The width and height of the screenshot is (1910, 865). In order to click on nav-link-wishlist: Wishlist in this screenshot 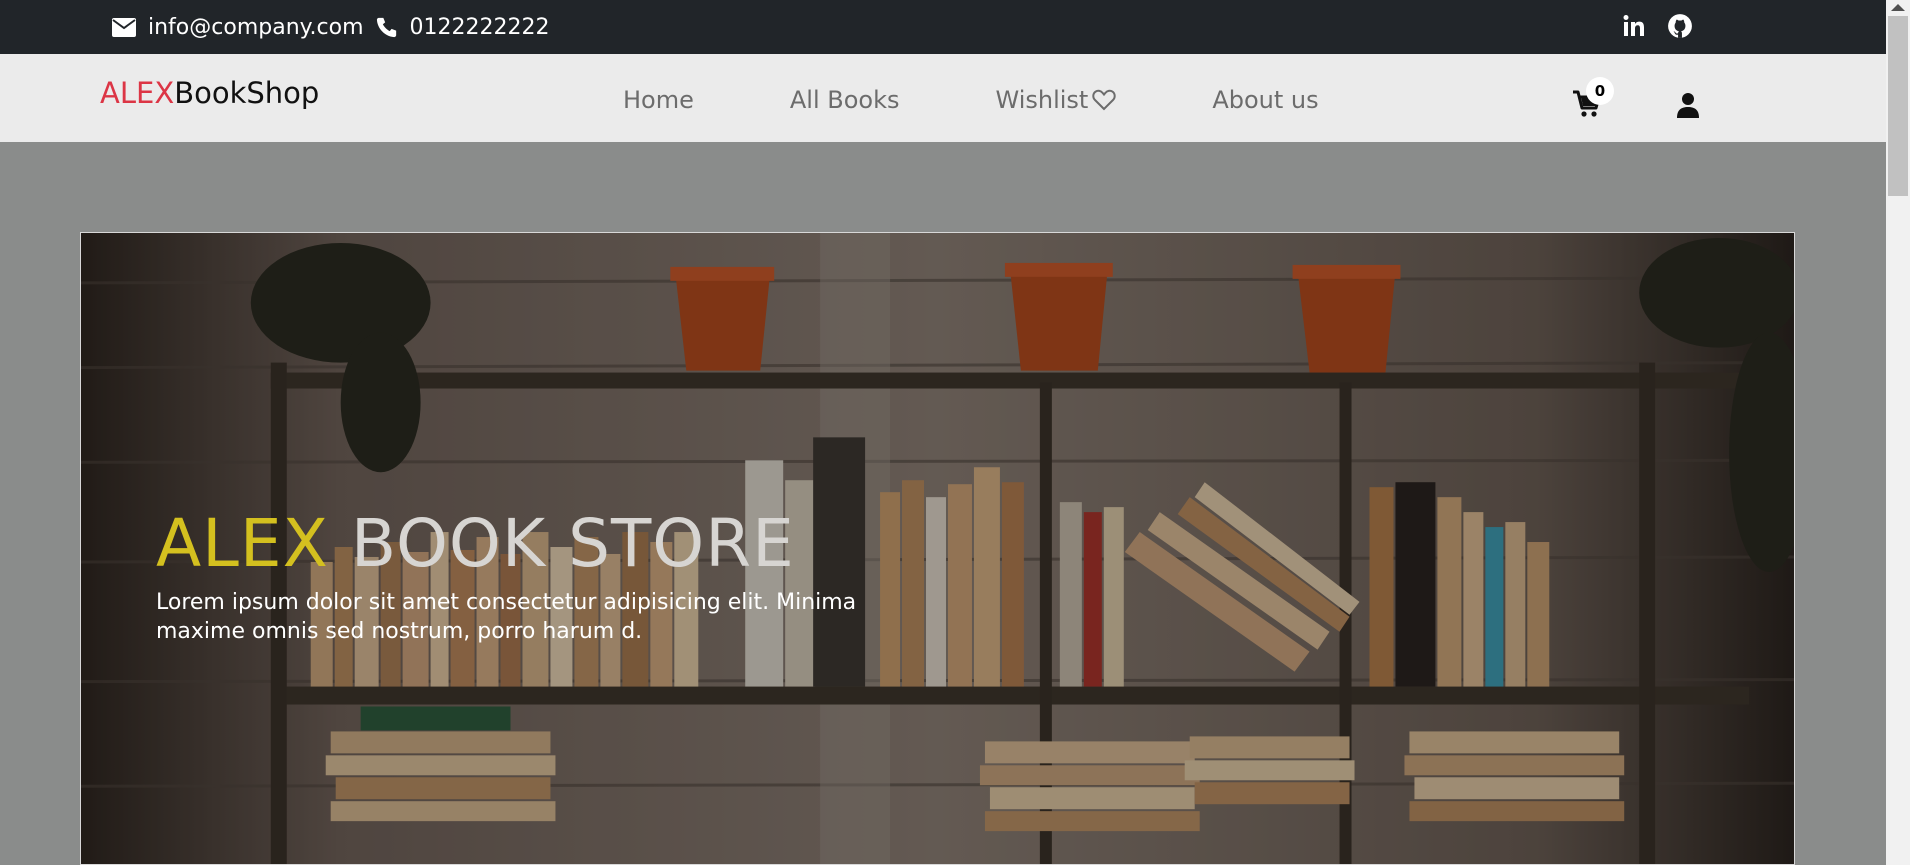, I will do `click(1056, 100)`.